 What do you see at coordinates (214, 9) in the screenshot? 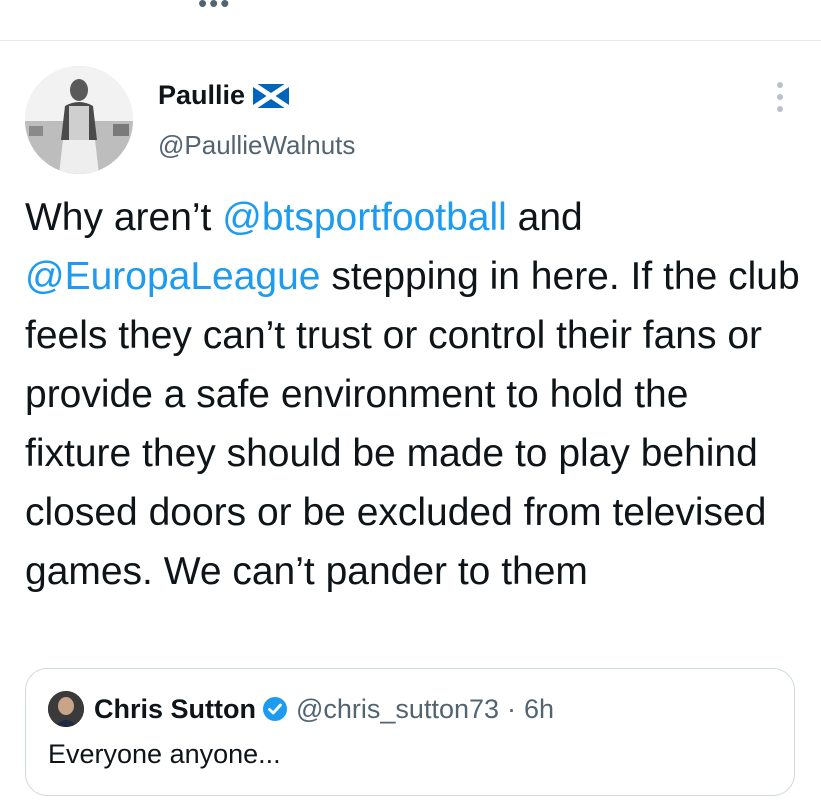
I see `more-dots-icon: •••` at bounding box center [214, 9].